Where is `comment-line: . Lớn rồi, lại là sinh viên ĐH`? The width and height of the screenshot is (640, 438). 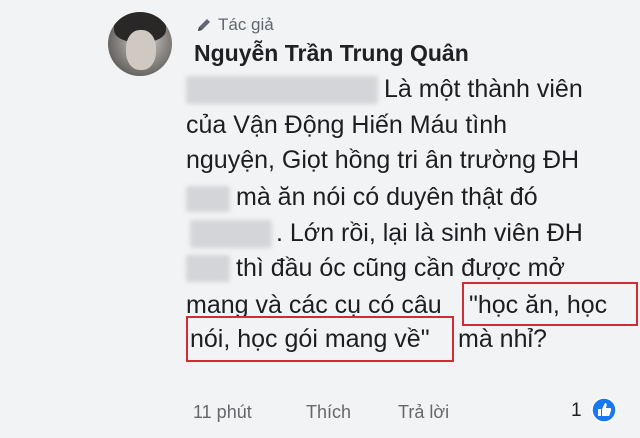 comment-line: . Lớn rồi, lại là sinh viên ĐH is located at coordinates (429, 233).